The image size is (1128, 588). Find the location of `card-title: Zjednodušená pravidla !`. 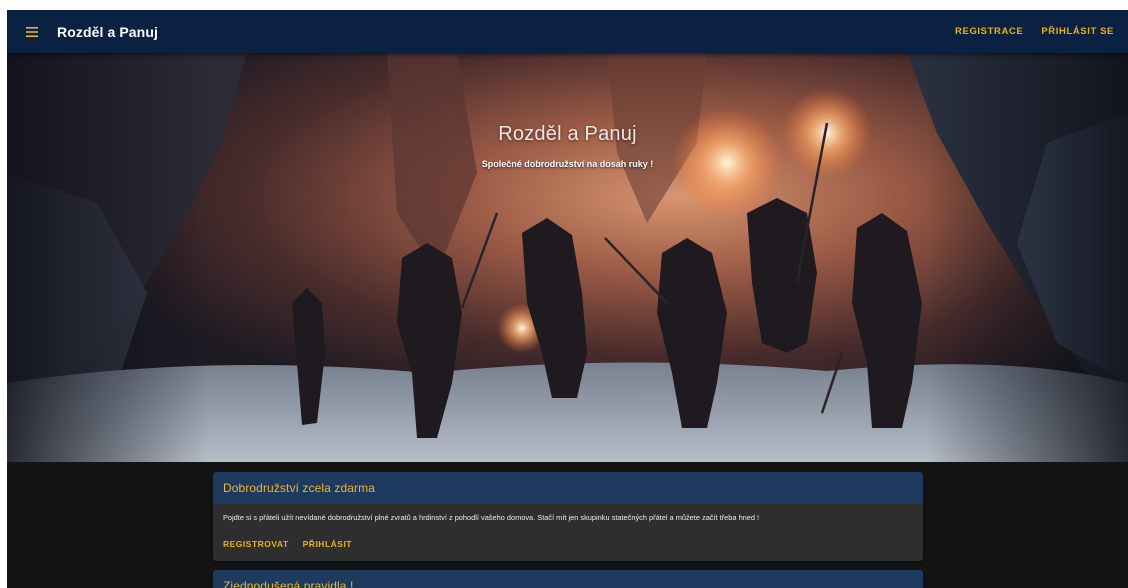

card-title: Zjednodušená pravidla ! is located at coordinates (288, 583).